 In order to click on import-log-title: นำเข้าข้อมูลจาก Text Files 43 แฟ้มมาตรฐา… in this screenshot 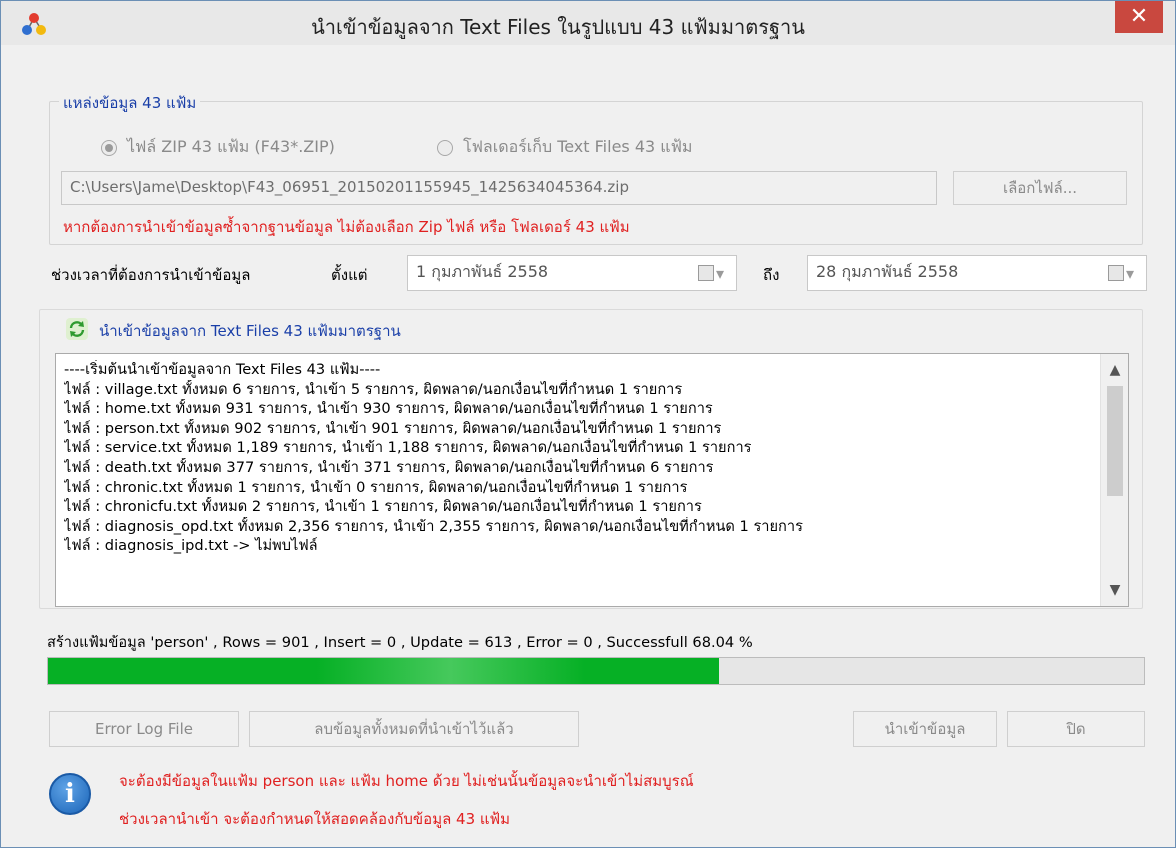, I will do `click(250, 331)`.